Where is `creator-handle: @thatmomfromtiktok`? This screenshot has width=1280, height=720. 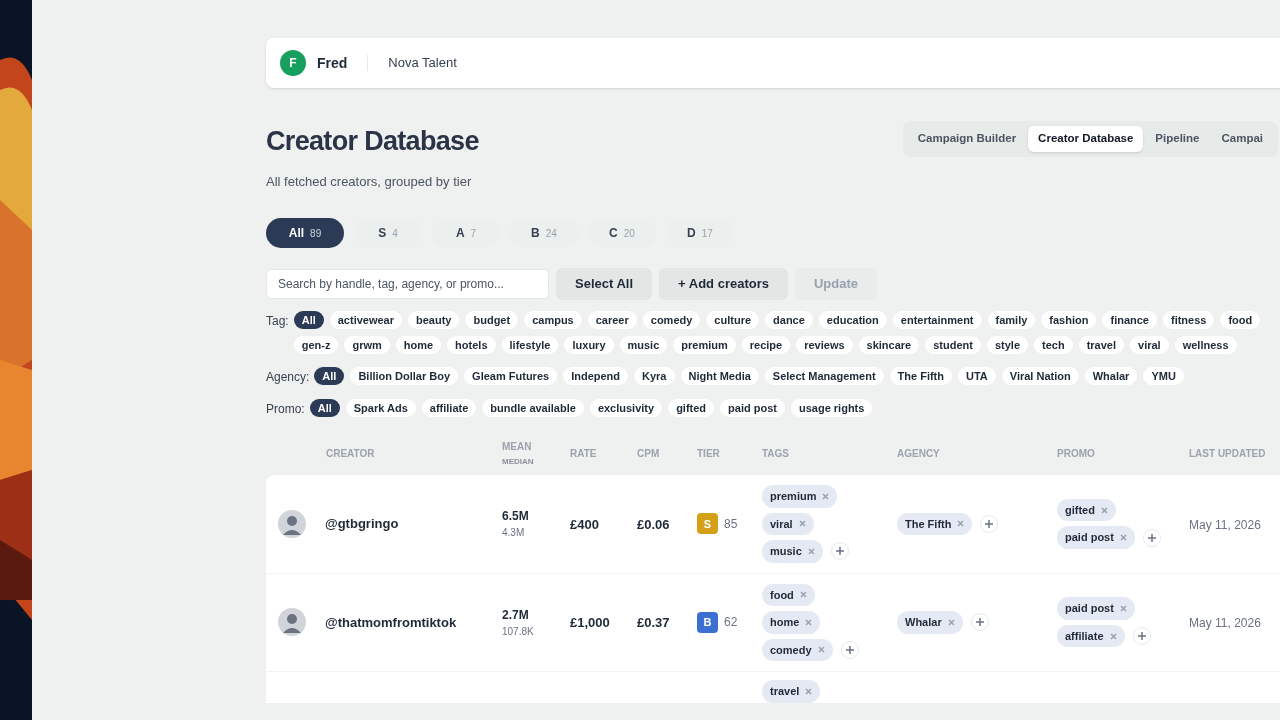
creator-handle: @thatmomfromtiktok is located at coordinates (391, 622).